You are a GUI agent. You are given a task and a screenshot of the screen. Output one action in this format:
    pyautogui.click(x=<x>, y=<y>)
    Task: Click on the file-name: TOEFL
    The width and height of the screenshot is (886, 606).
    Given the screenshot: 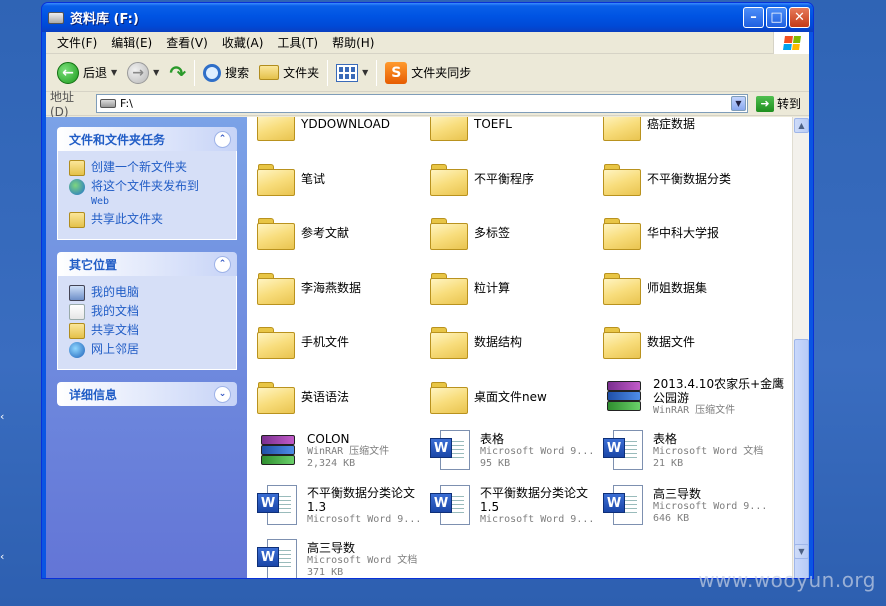 What is the action you would take?
    pyautogui.click(x=493, y=124)
    